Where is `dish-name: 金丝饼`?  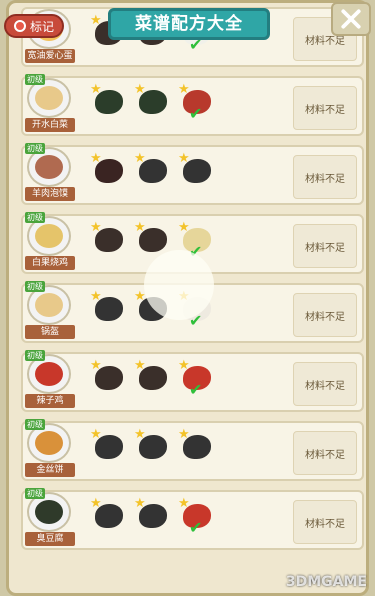
dish-name: 金丝饼 is located at coordinates (50, 470).